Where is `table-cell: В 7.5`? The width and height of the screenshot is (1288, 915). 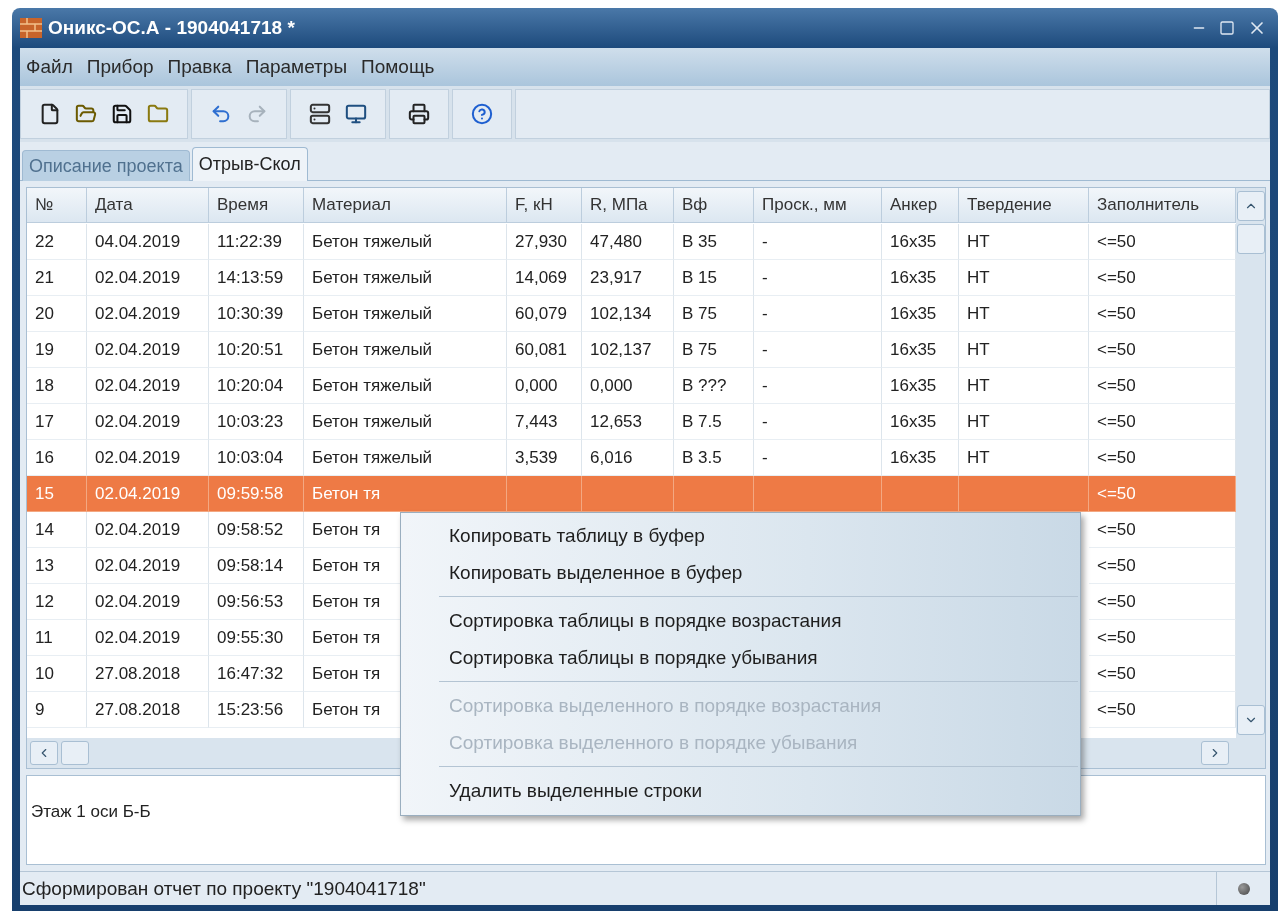 table-cell: В 7.5 is located at coordinates (714, 422).